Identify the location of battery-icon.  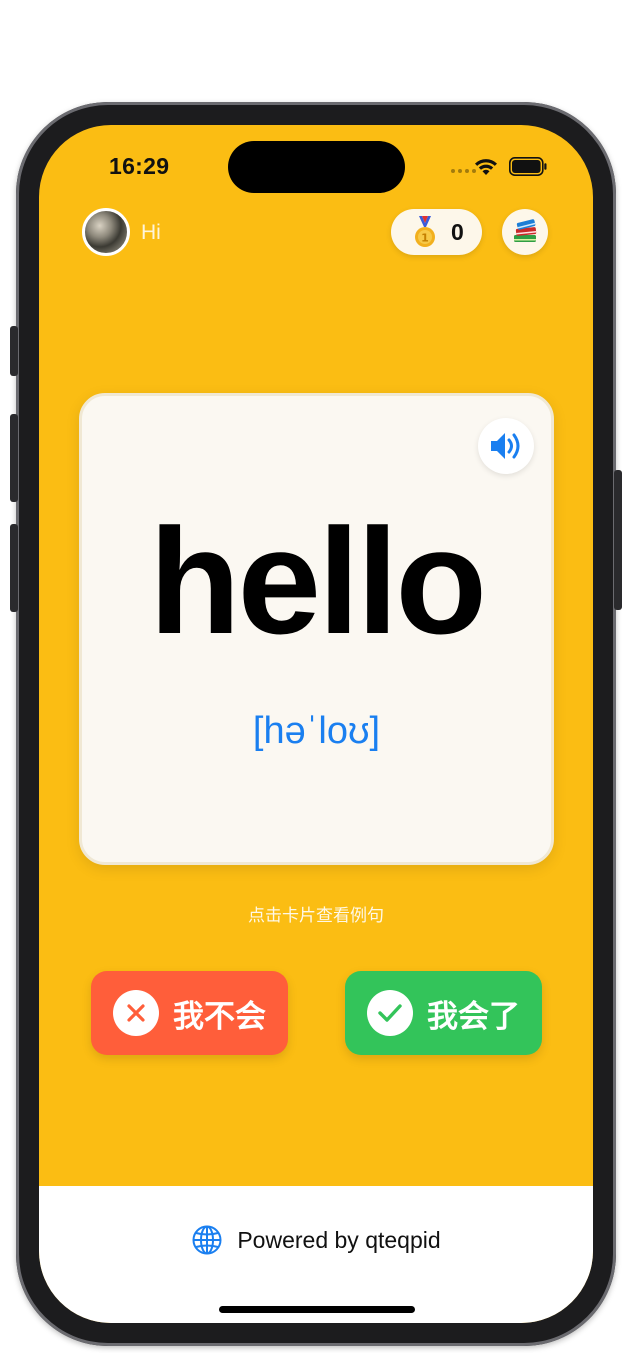
(528, 166).